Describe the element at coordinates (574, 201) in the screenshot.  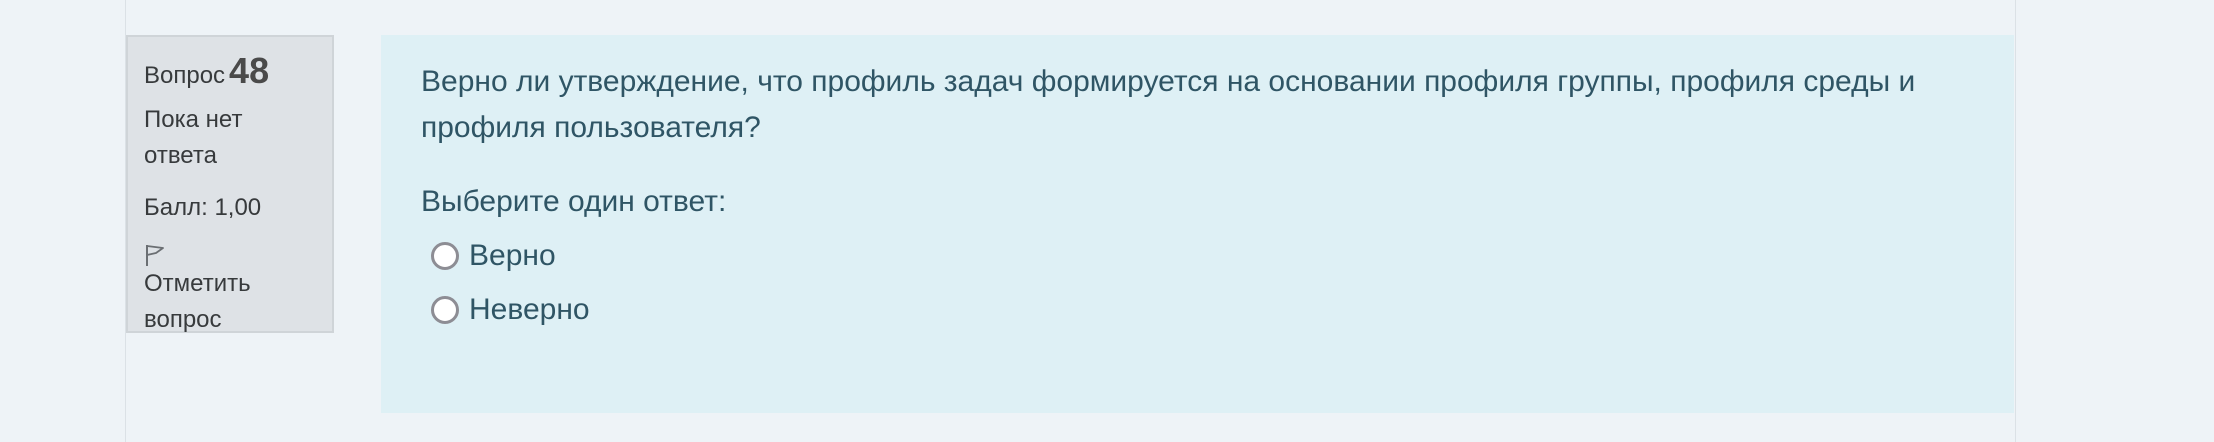
I see `answer-prompt: Выберите один ответ:` at that location.